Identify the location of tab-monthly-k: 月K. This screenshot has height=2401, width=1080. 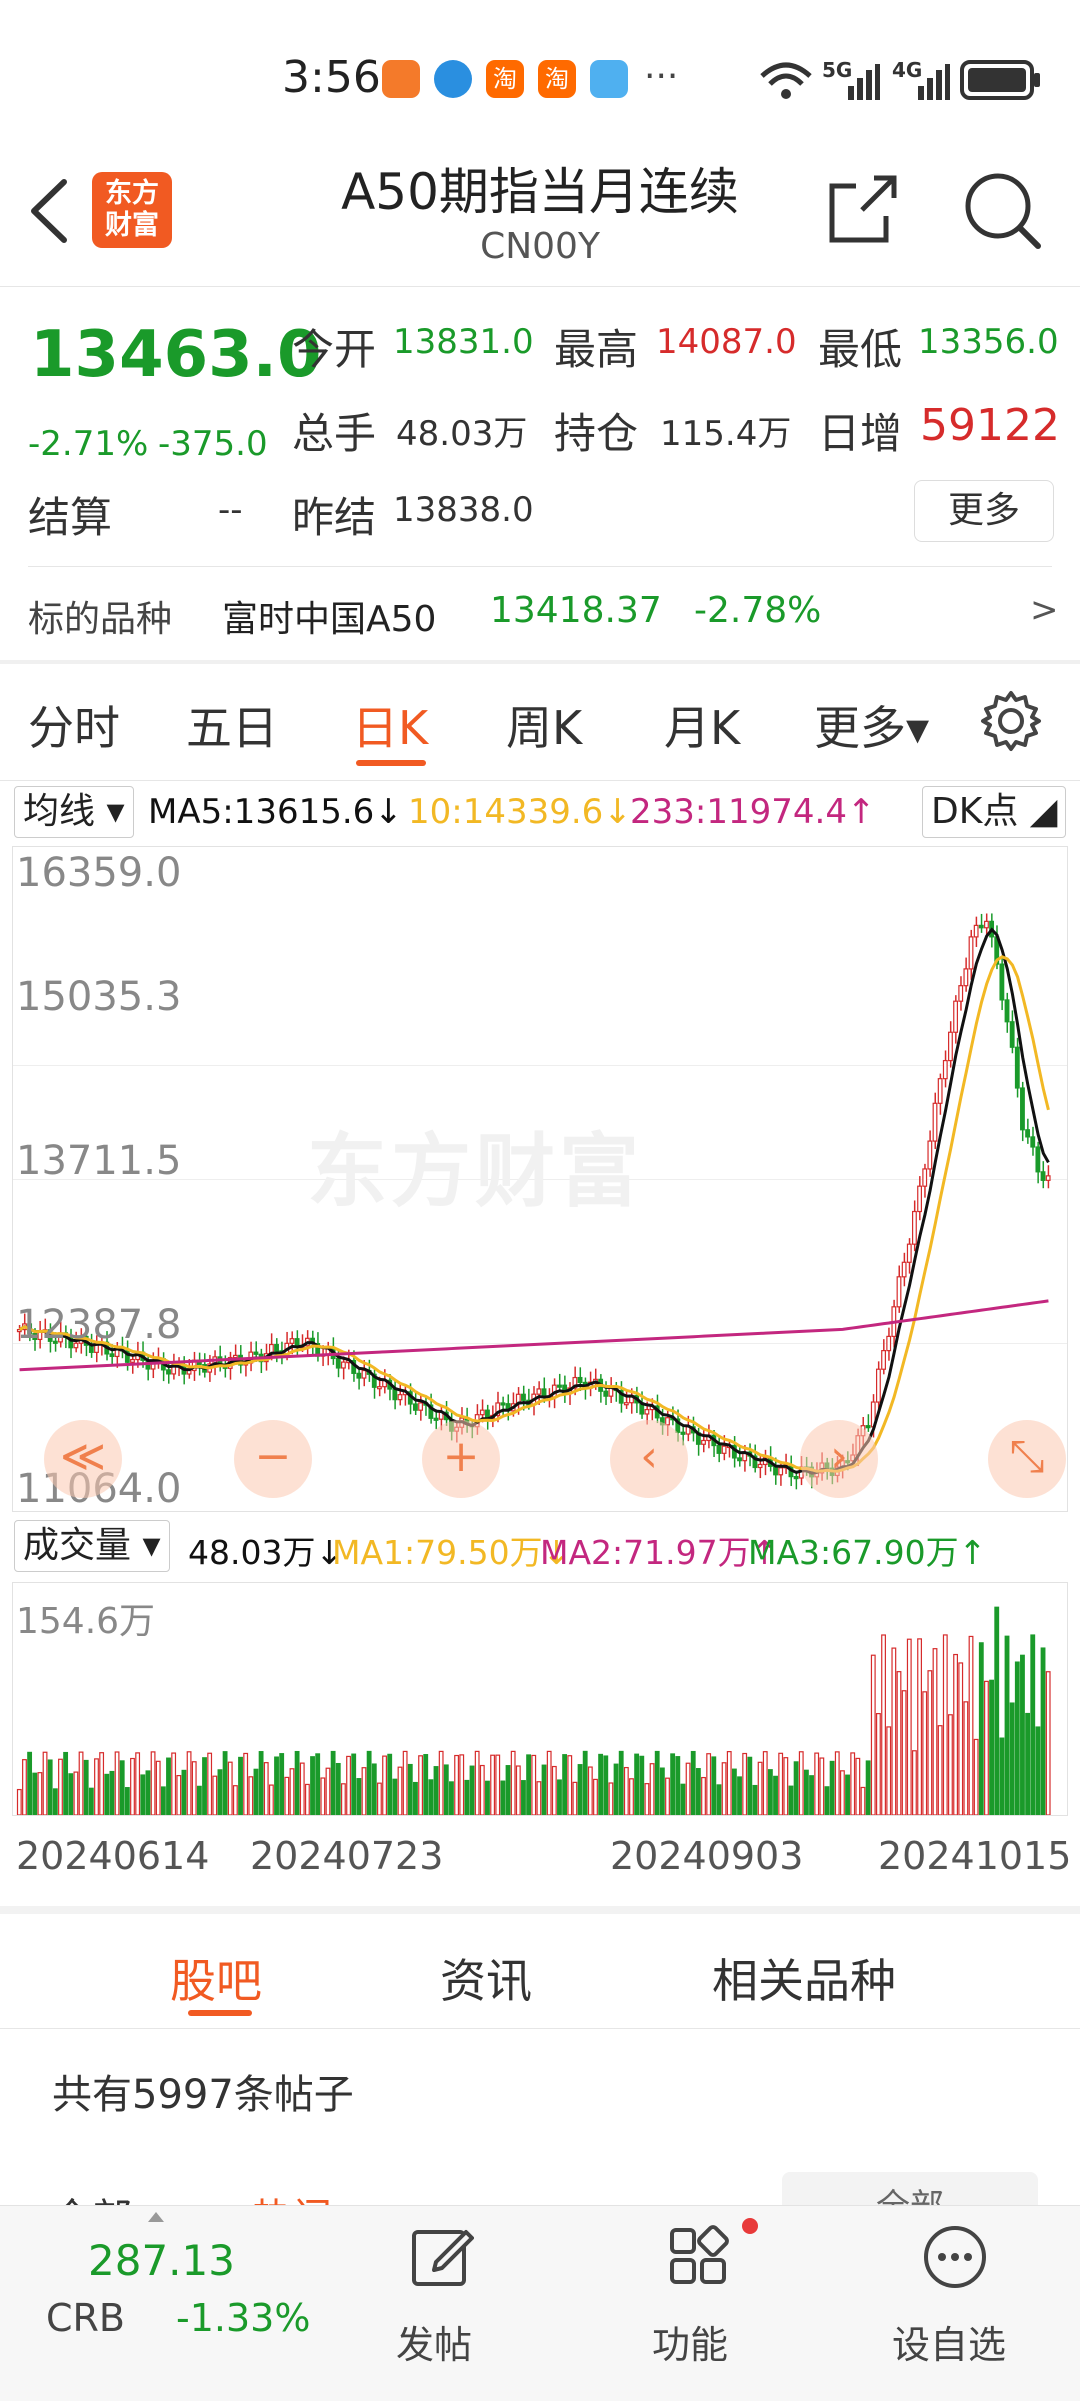
(702, 725).